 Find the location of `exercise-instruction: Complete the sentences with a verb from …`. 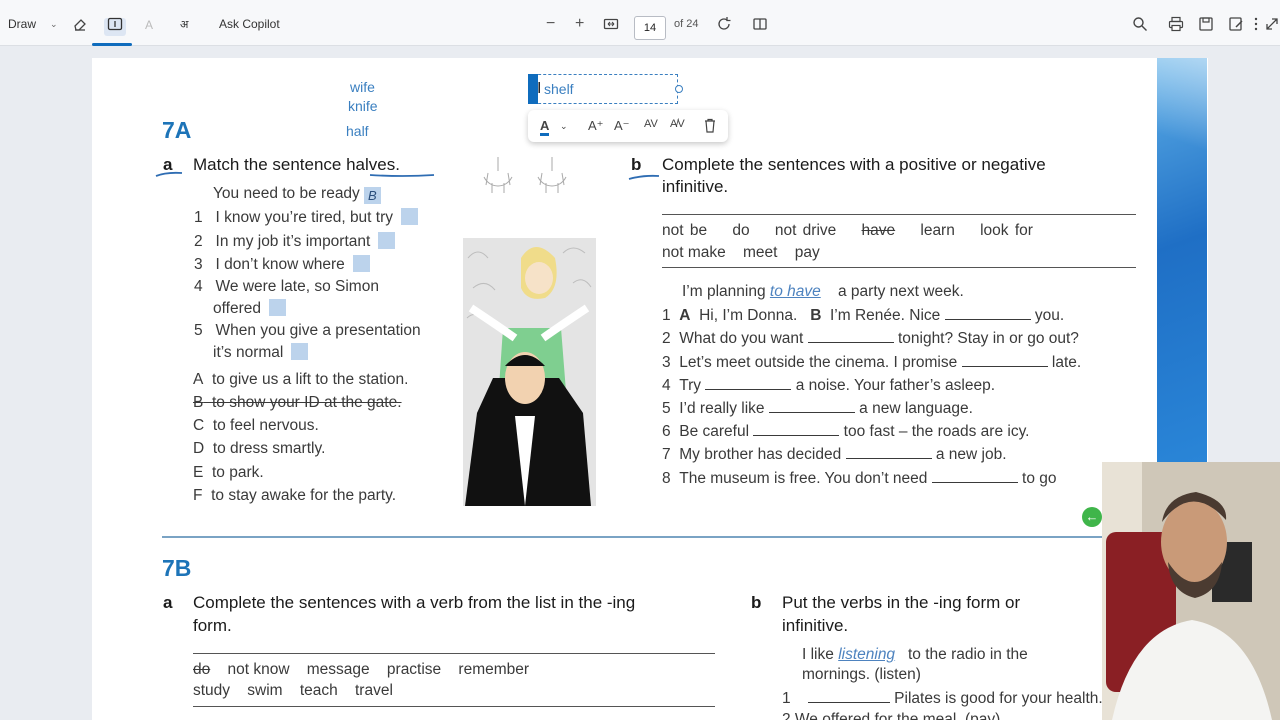

exercise-instruction: Complete the sentences with a verb from … is located at coordinates (414, 602).